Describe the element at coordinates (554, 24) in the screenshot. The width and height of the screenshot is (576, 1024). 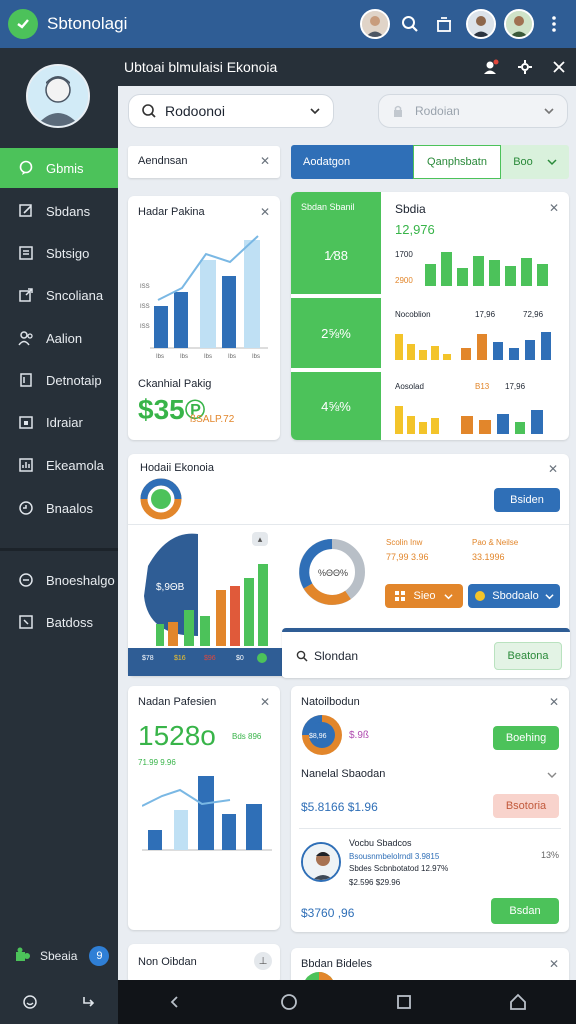
I see `more-vertical-icon` at that location.